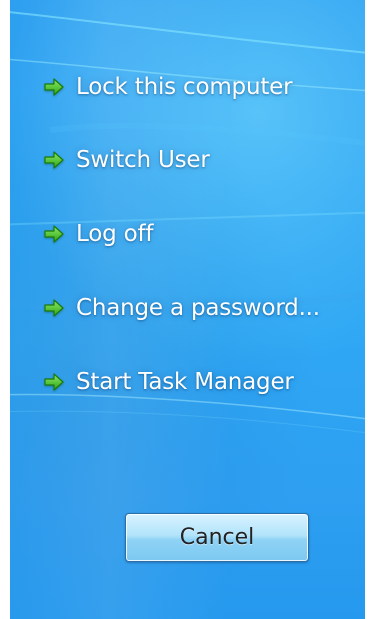 This screenshot has height=619, width=374. I want to click on log-off-option: Log off, so click(97, 234).